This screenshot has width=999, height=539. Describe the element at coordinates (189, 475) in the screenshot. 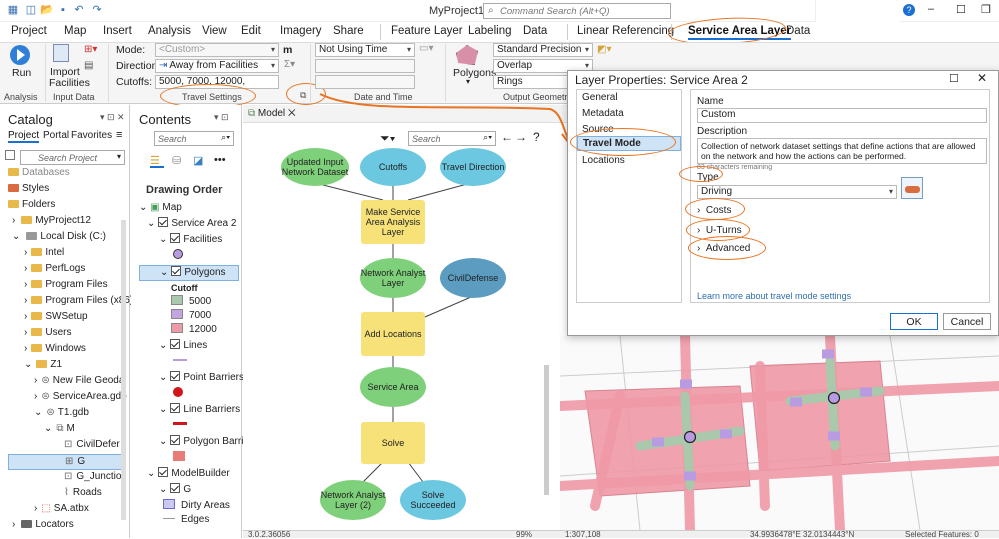

I see `layer-modelbuilder: ⌄ ModelBuilder` at that location.